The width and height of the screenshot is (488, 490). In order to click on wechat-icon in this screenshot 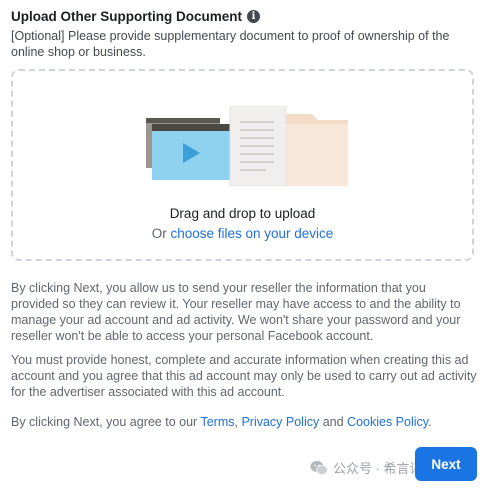, I will do `click(319, 467)`.